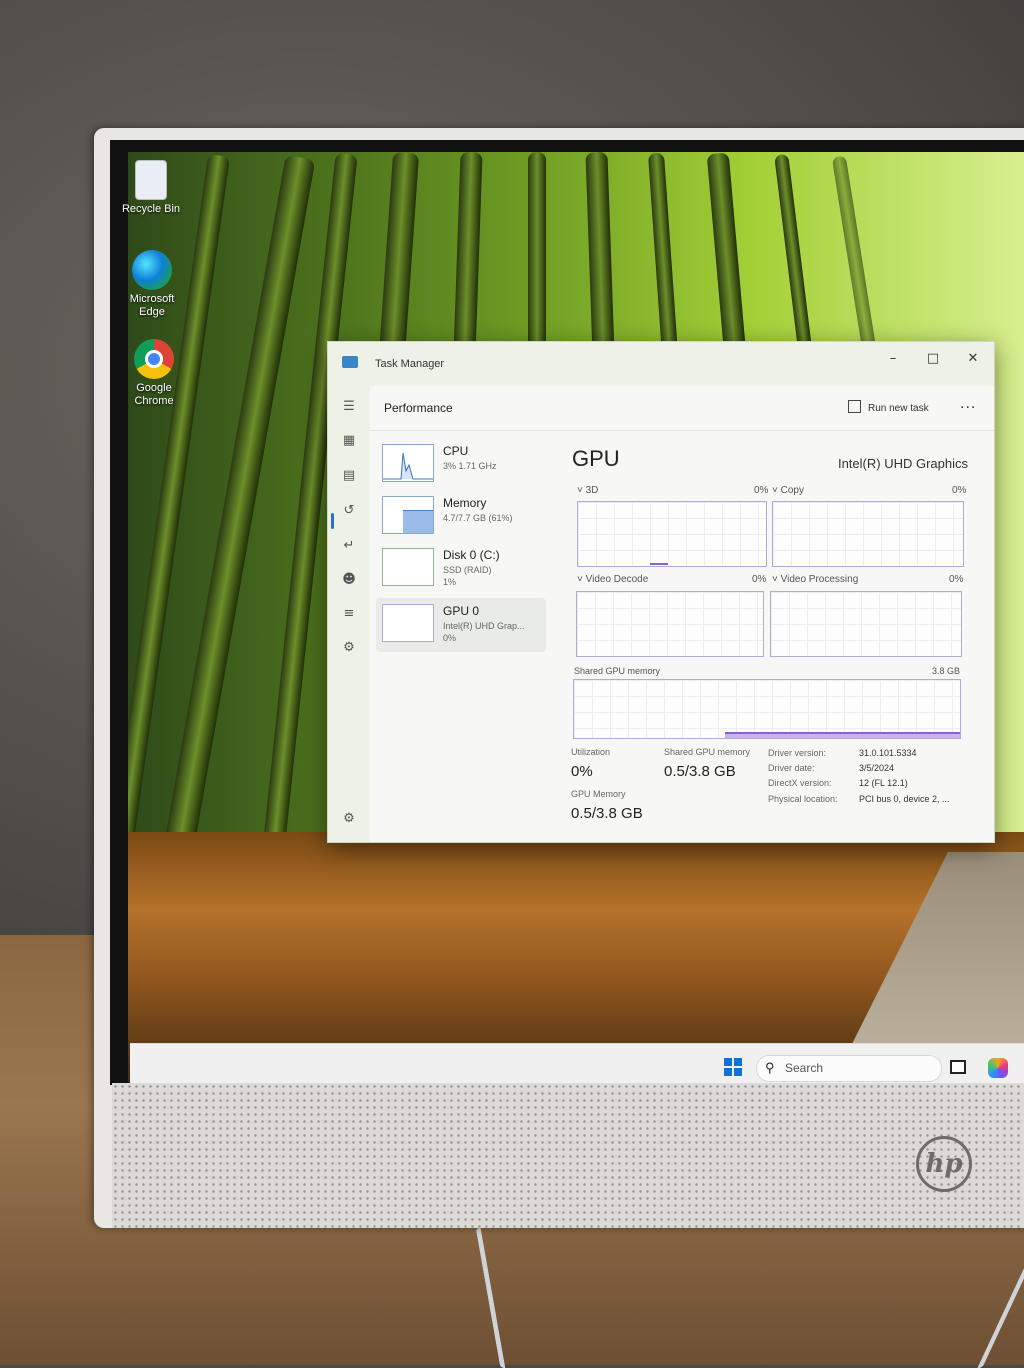  I want to click on startup-apps-icon: ↵, so click(349, 546).